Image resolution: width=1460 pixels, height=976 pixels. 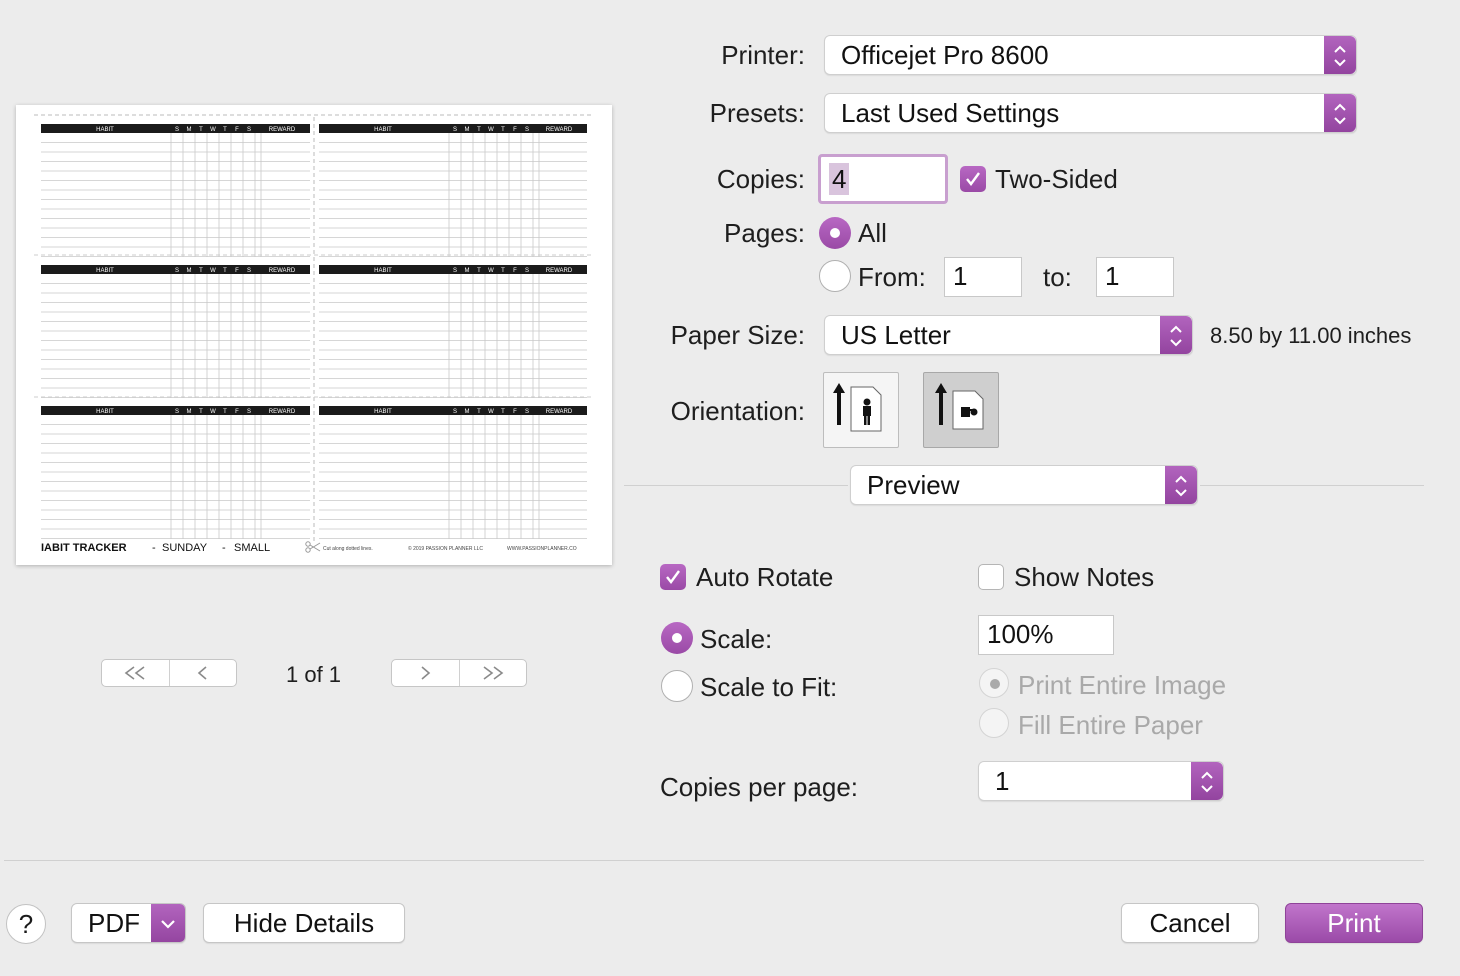 I want to click on scale-to-fit-radio, so click(x=677, y=686).